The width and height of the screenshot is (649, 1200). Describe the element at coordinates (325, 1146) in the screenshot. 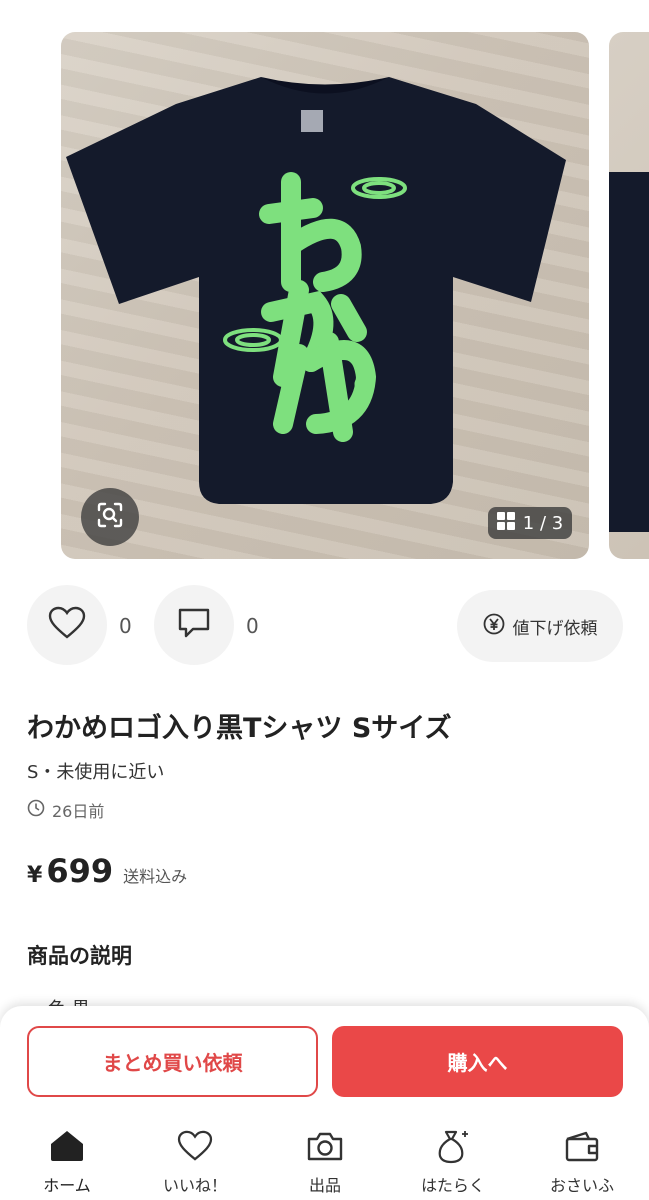

I see `camera-icon` at that location.